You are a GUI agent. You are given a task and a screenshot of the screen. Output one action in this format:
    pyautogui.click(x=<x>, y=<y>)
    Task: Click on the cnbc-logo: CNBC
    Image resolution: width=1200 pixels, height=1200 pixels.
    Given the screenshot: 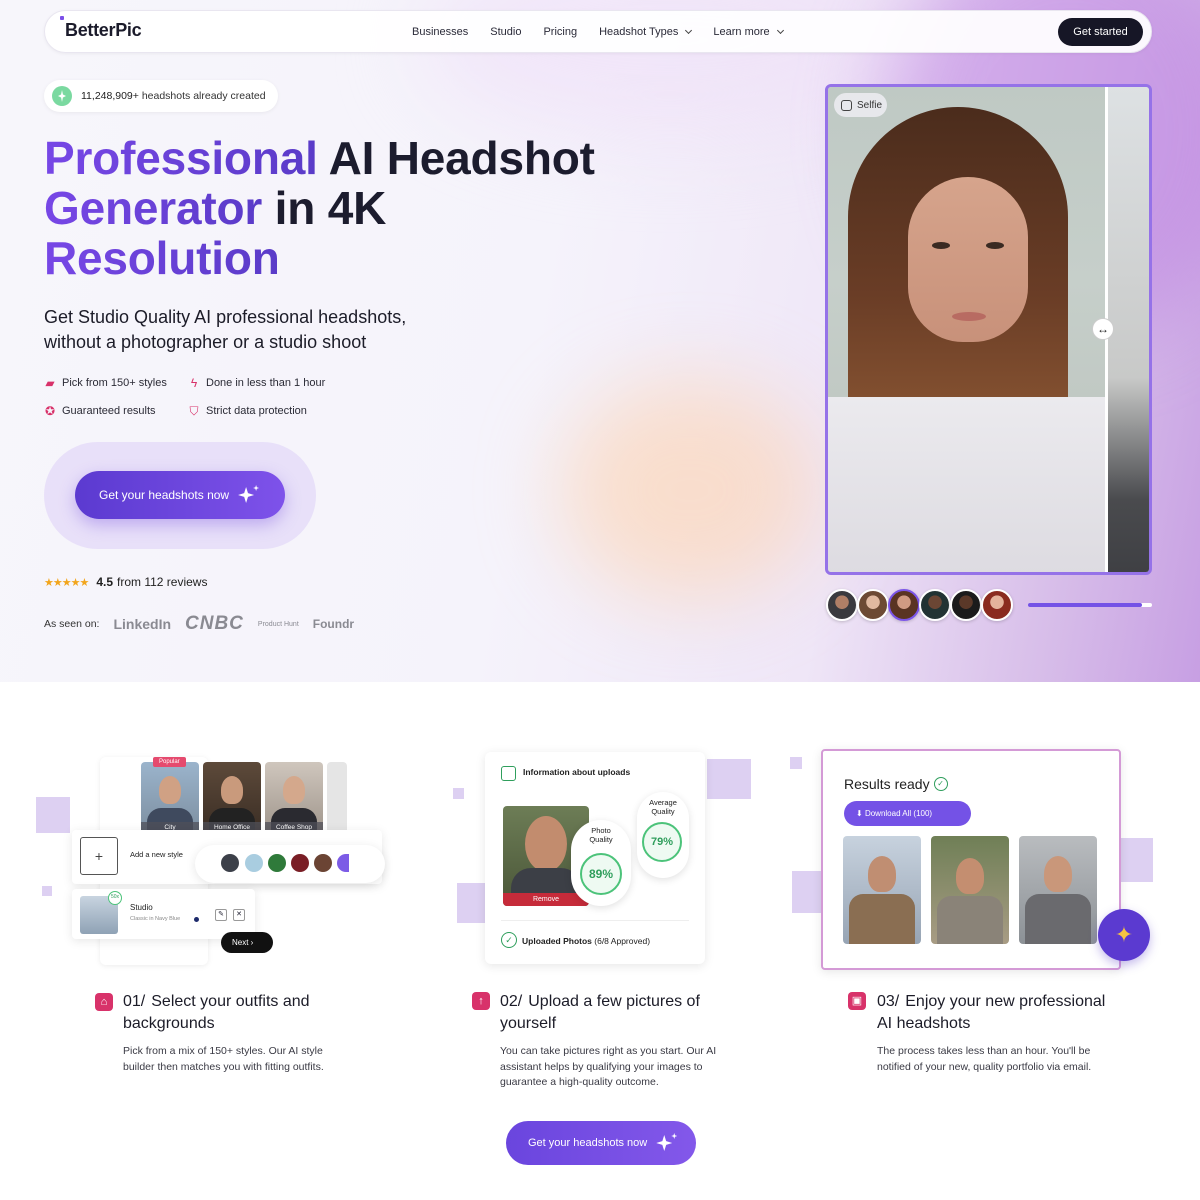 What is the action you would take?
    pyautogui.click(x=214, y=623)
    